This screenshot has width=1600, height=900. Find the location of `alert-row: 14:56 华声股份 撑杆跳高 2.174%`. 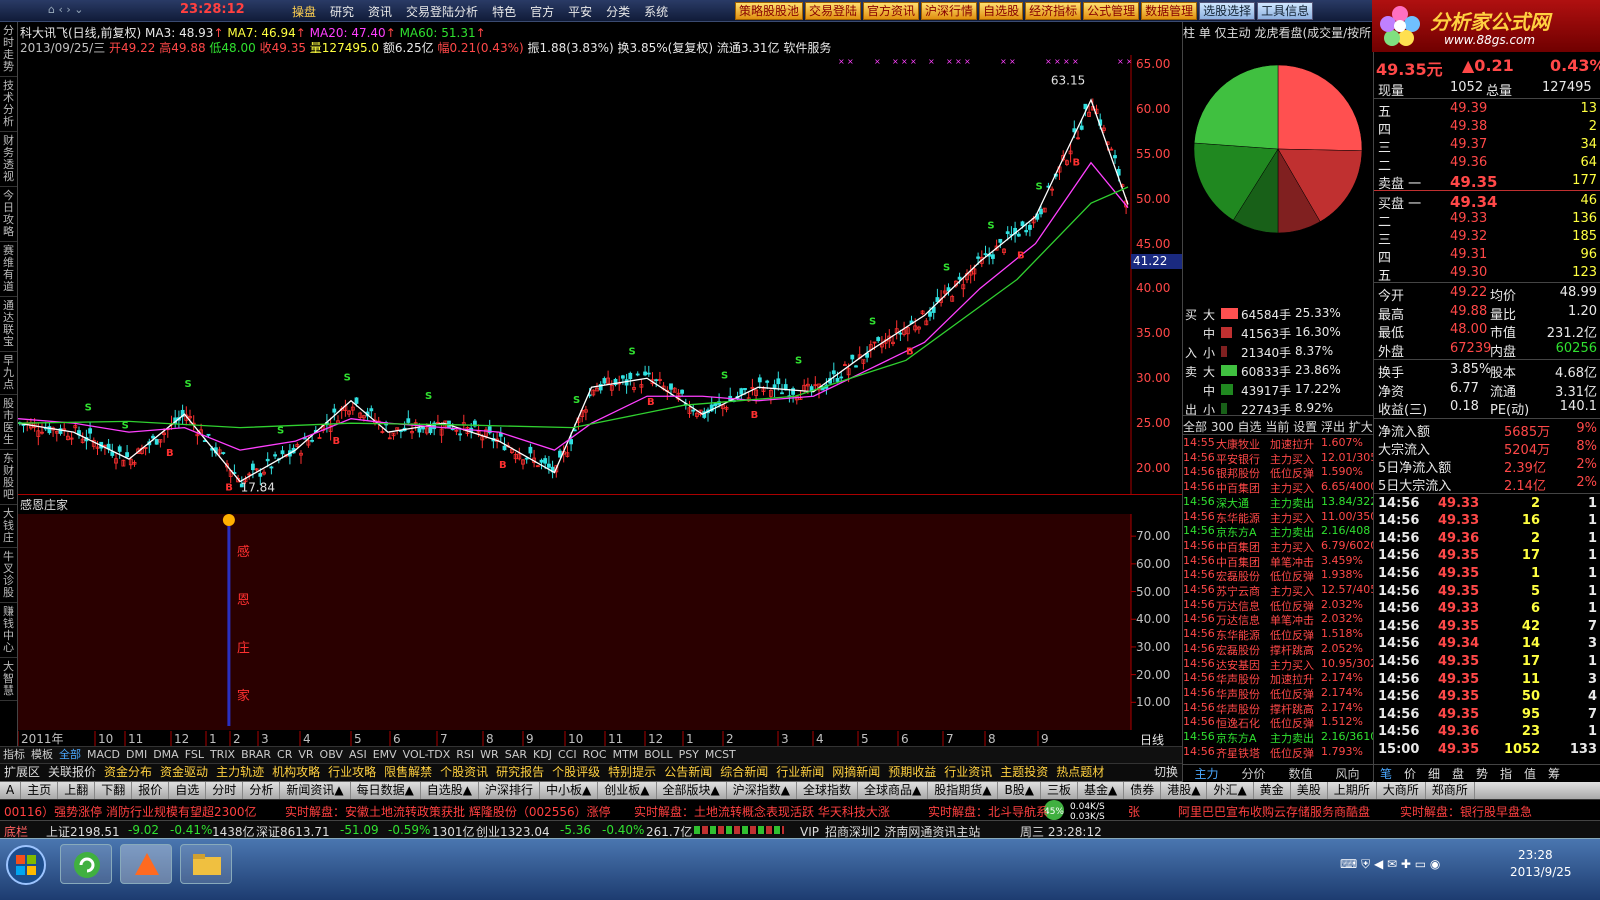

alert-row: 14:56 华声股份 撑杆跳高 2.174% is located at coordinates (1278, 708).